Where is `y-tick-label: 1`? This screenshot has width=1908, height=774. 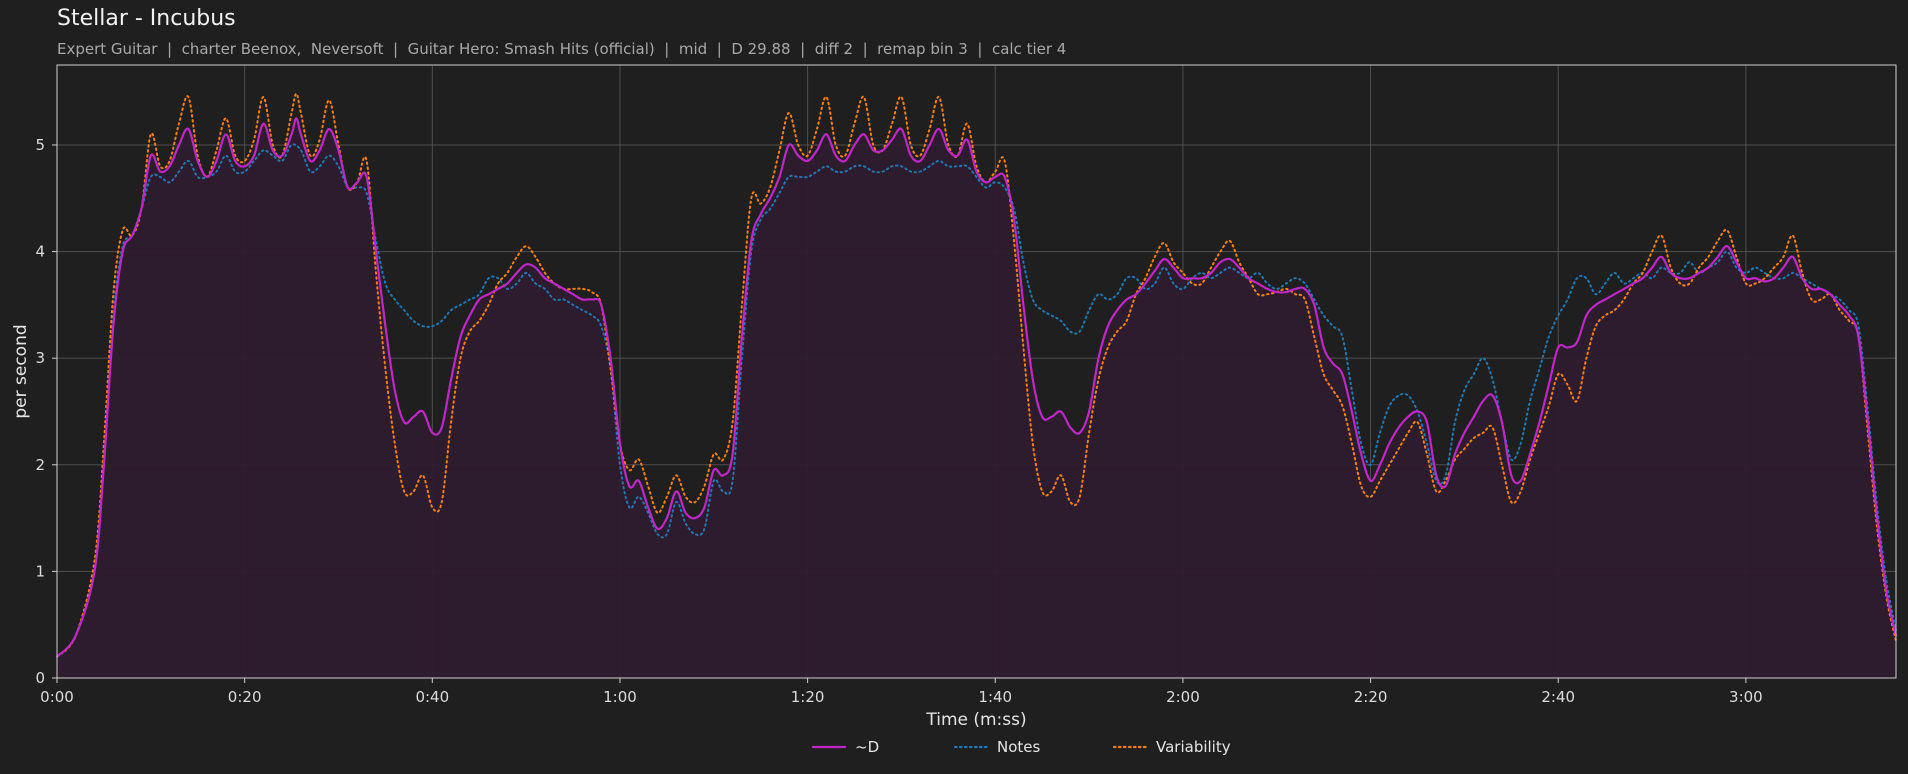 y-tick-label: 1 is located at coordinates (40, 571).